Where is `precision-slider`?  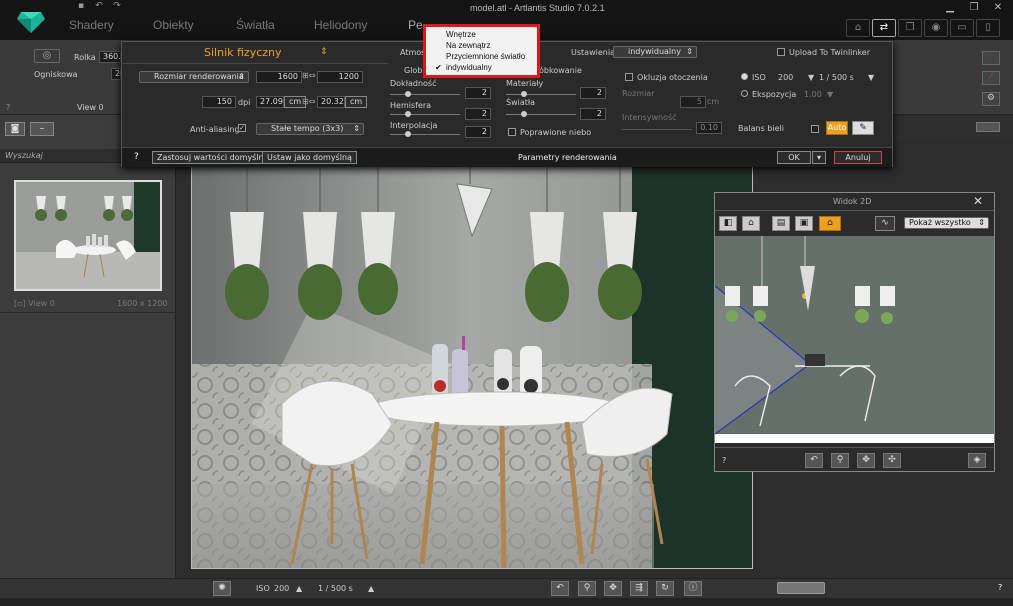
precision-slider is located at coordinates (425, 94).